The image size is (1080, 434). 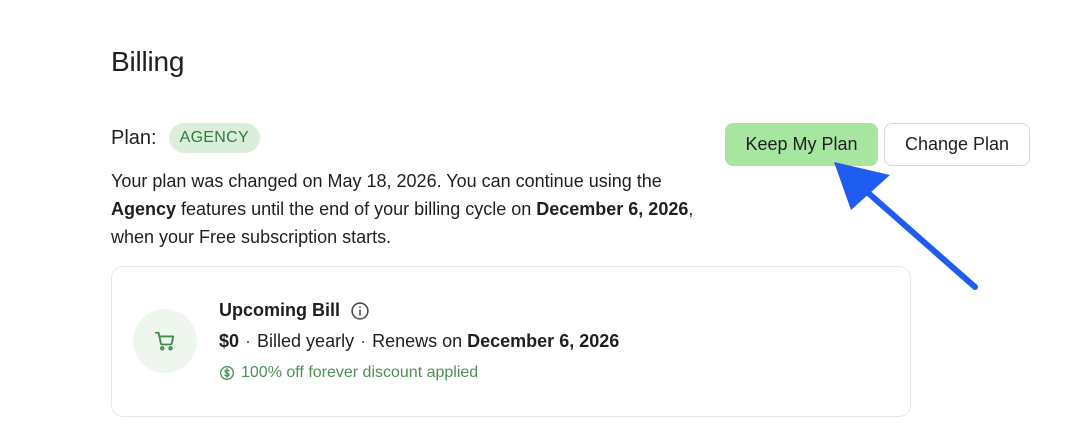 I want to click on plan-row: Plan: AGENCY, so click(x=185, y=138).